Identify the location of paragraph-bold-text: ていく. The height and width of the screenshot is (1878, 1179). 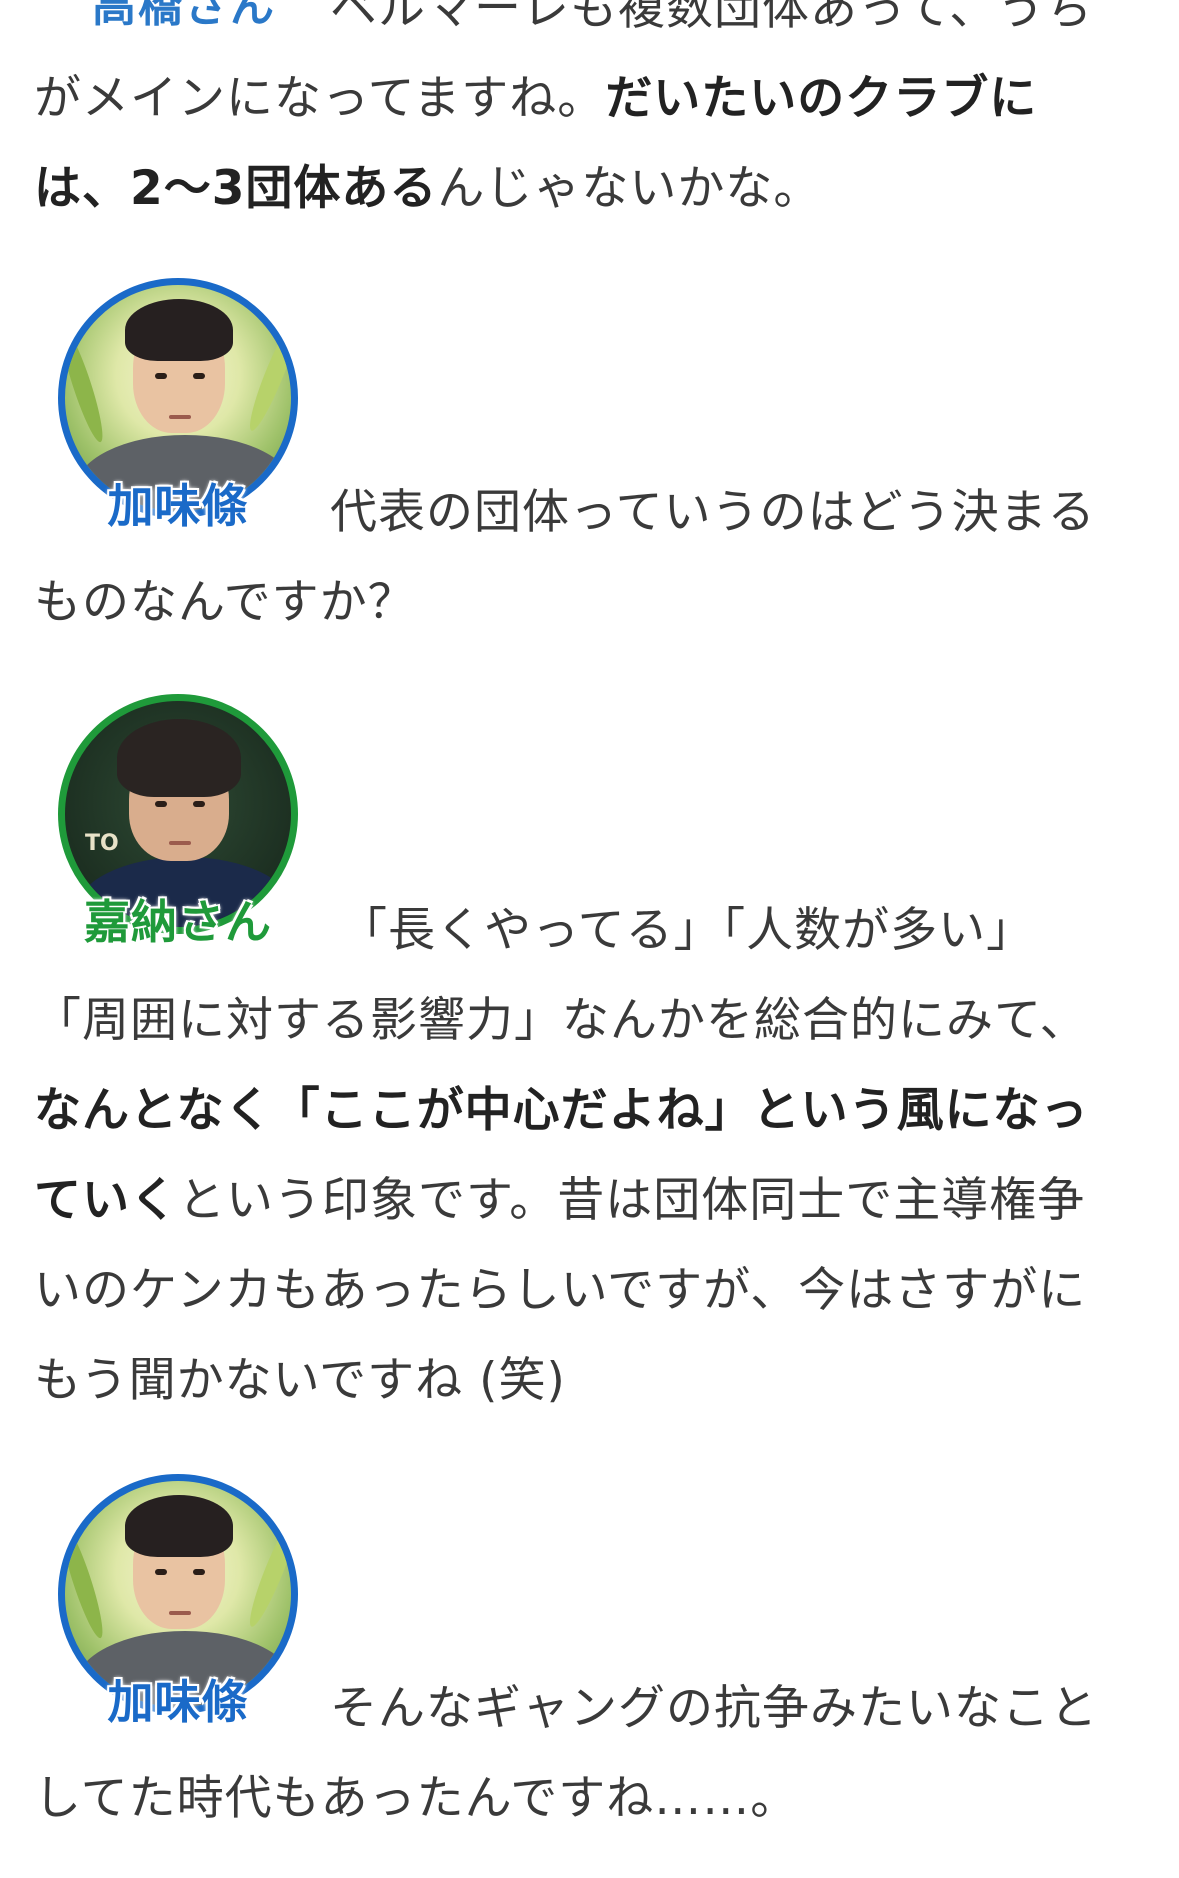
(106, 1200).